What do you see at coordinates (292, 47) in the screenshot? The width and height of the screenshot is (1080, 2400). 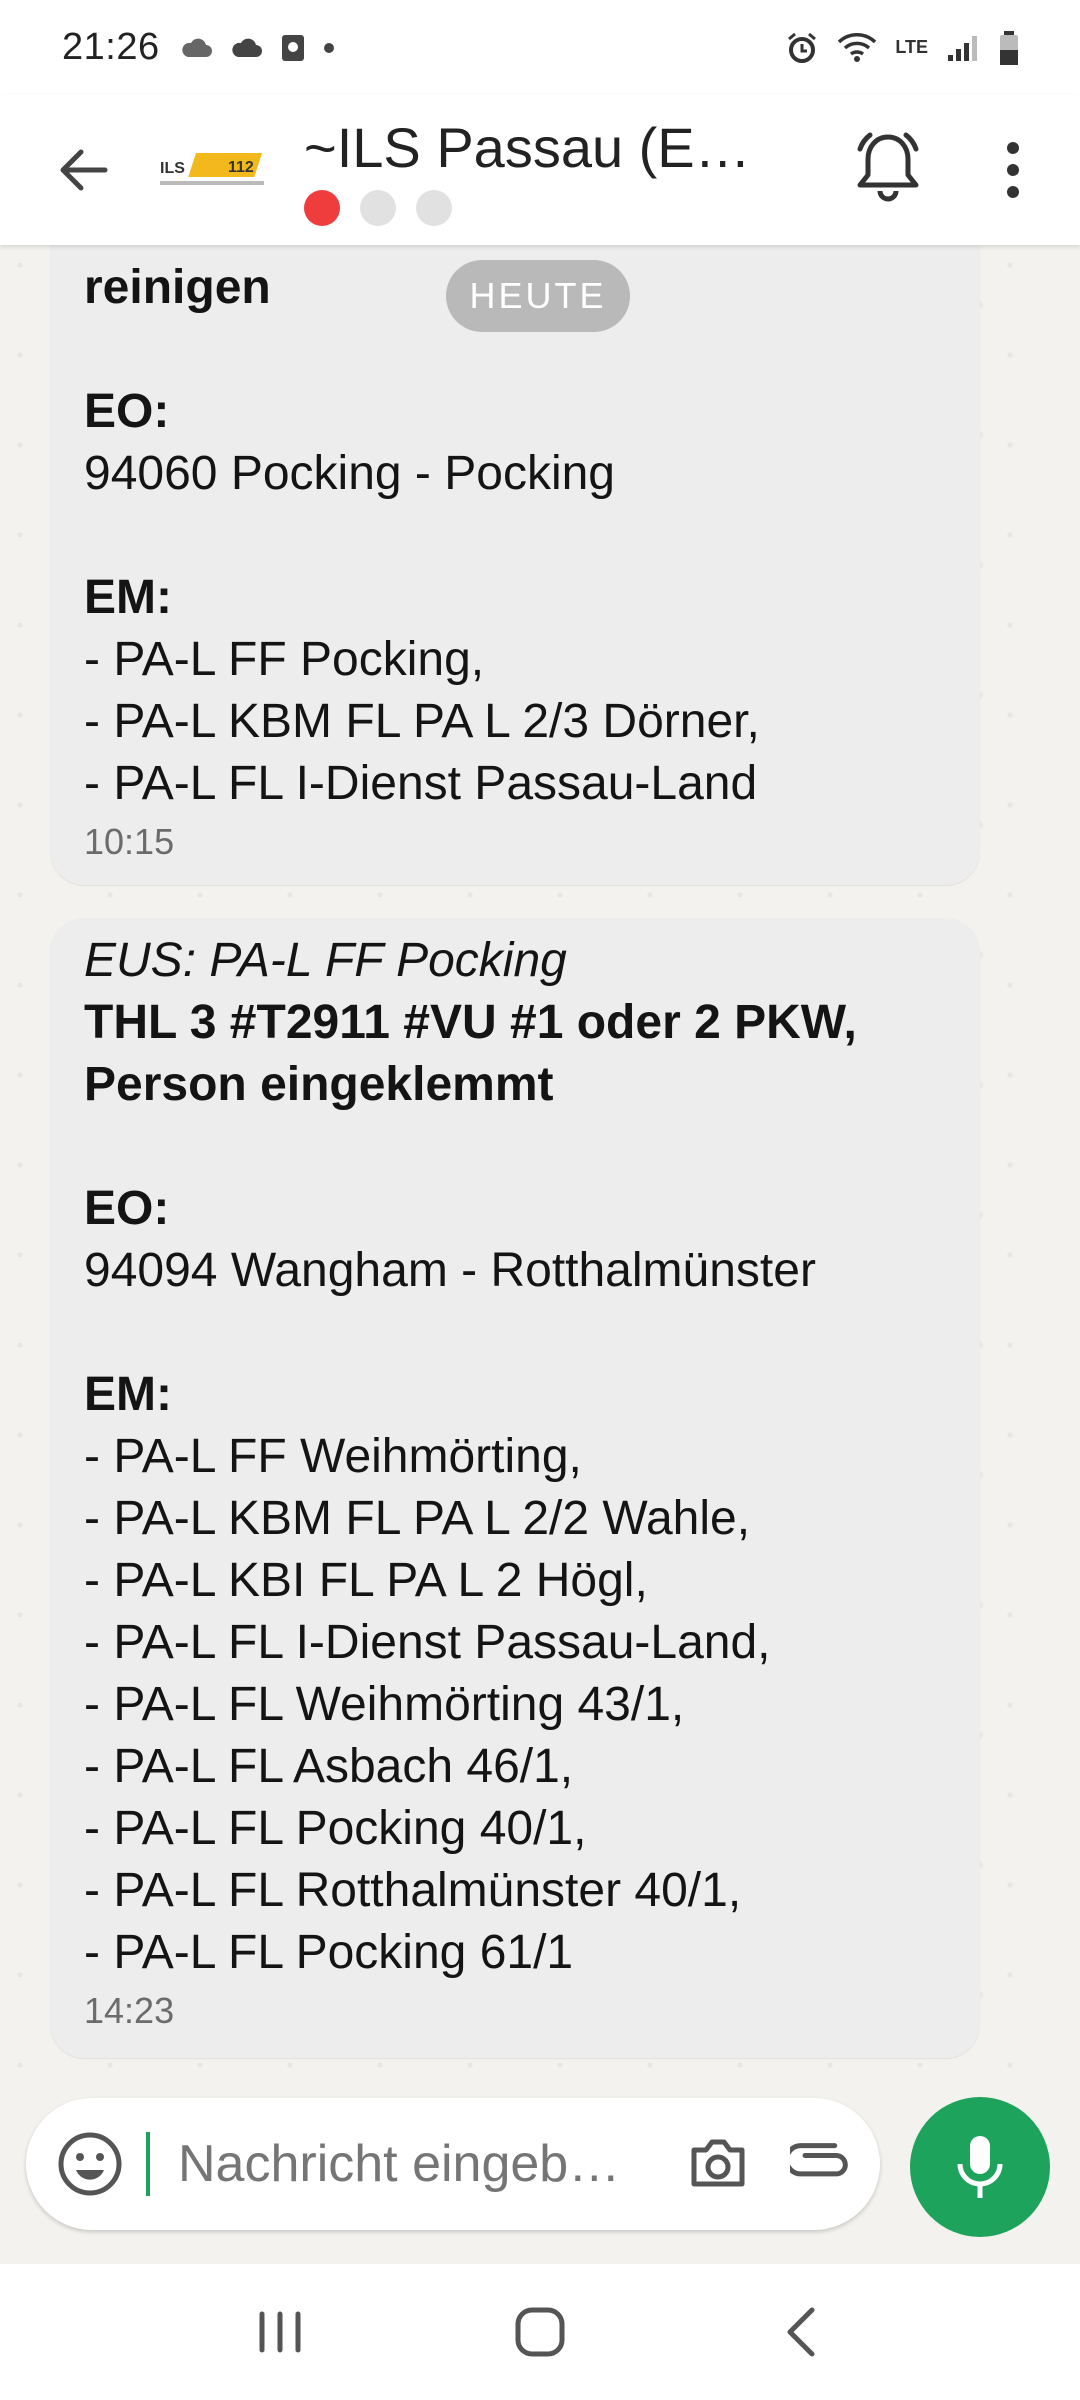 I see `screenshot-icon` at bounding box center [292, 47].